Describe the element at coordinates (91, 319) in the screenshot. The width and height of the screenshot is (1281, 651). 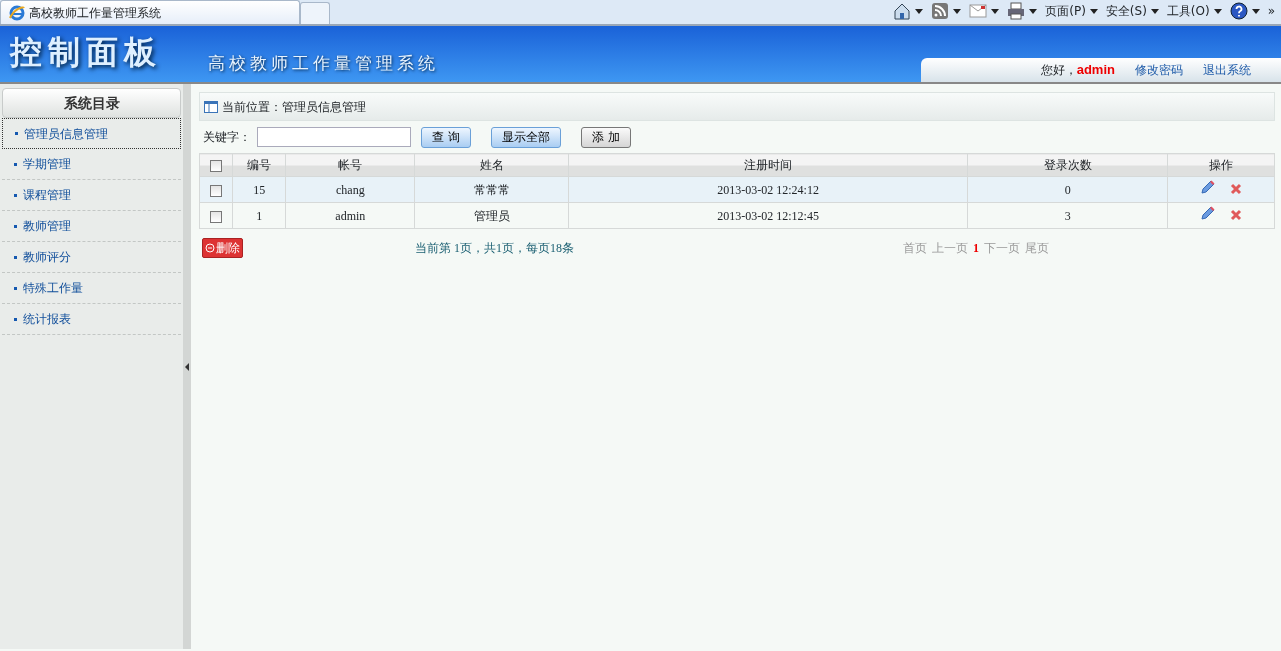
I see `sidebar-item: 统计报表` at that location.